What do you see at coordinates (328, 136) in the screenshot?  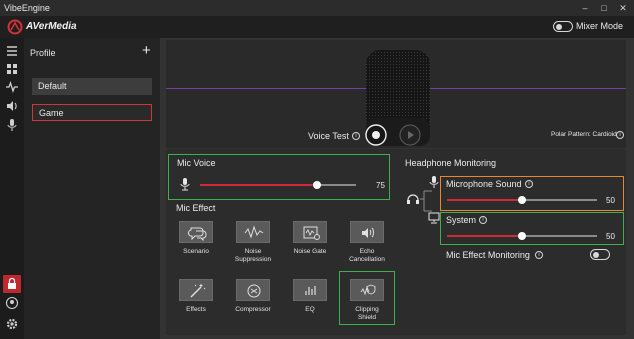 I see `voice-test-label: Voice Test` at bounding box center [328, 136].